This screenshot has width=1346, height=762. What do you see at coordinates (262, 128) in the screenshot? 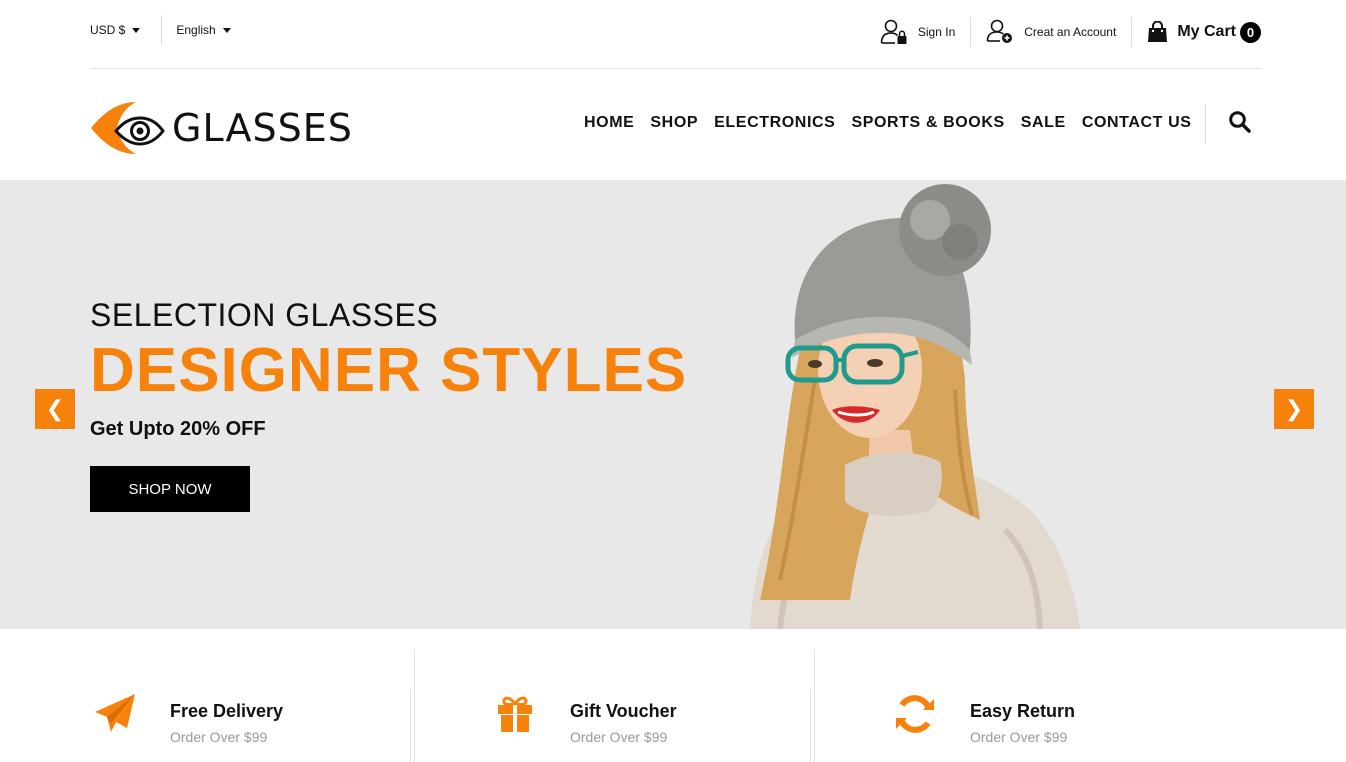
I see `logo-text: GLASSES` at bounding box center [262, 128].